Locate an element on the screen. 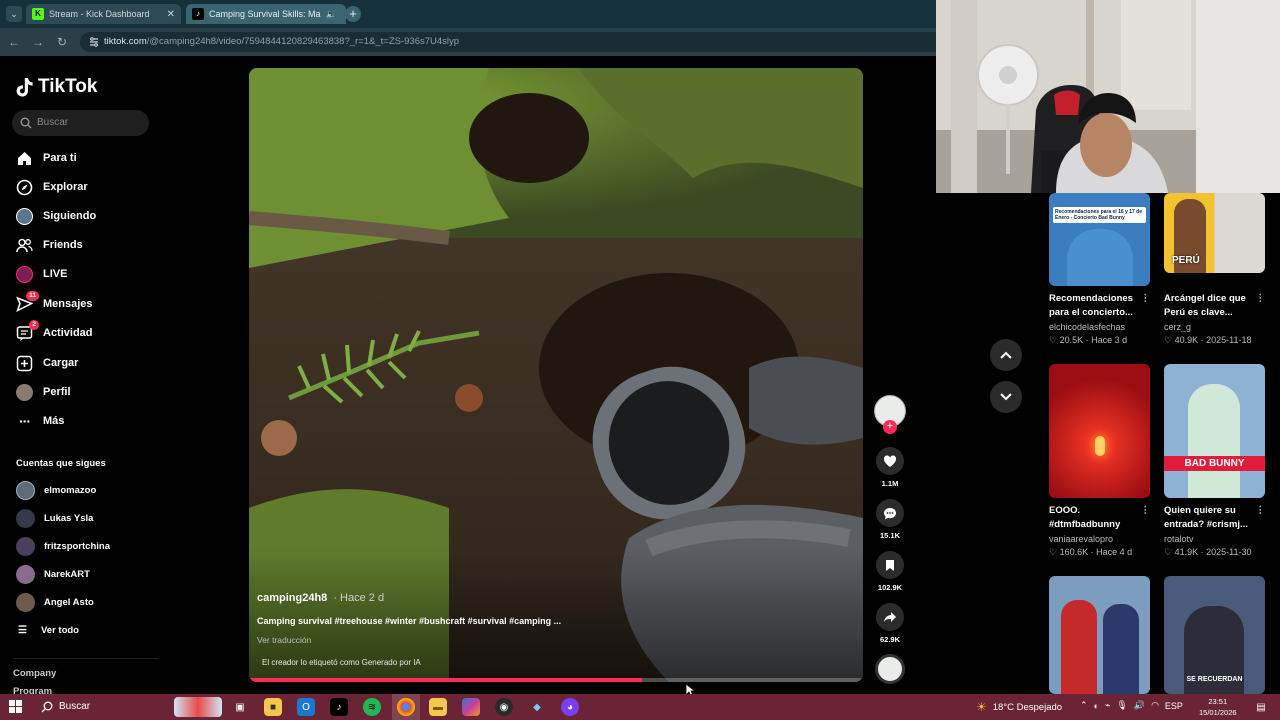 The image size is (1280, 720). speaker-icon: 🔈 is located at coordinates (331, 14).